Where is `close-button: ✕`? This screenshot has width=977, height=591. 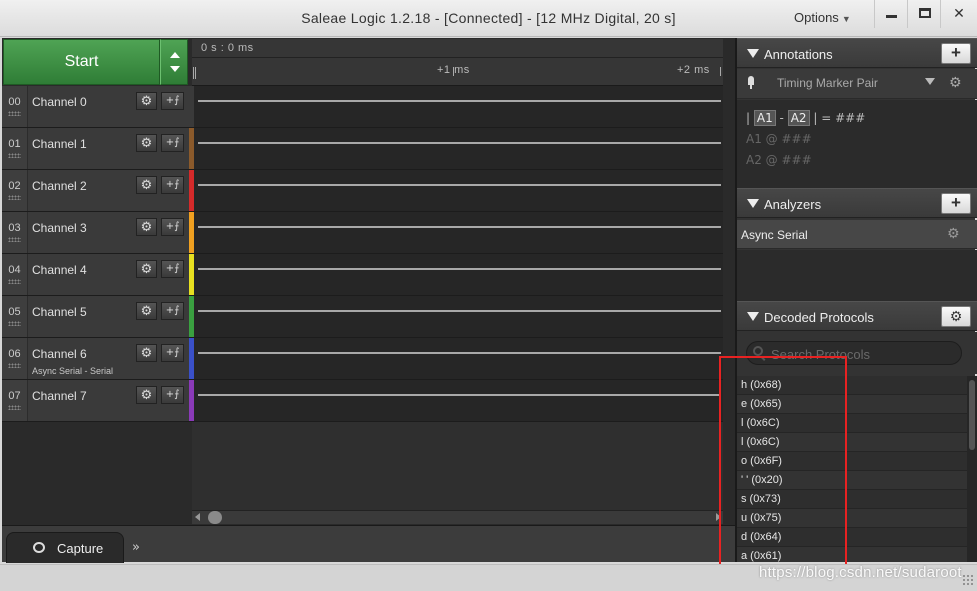
close-button: ✕ is located at coordinates (958, 14).